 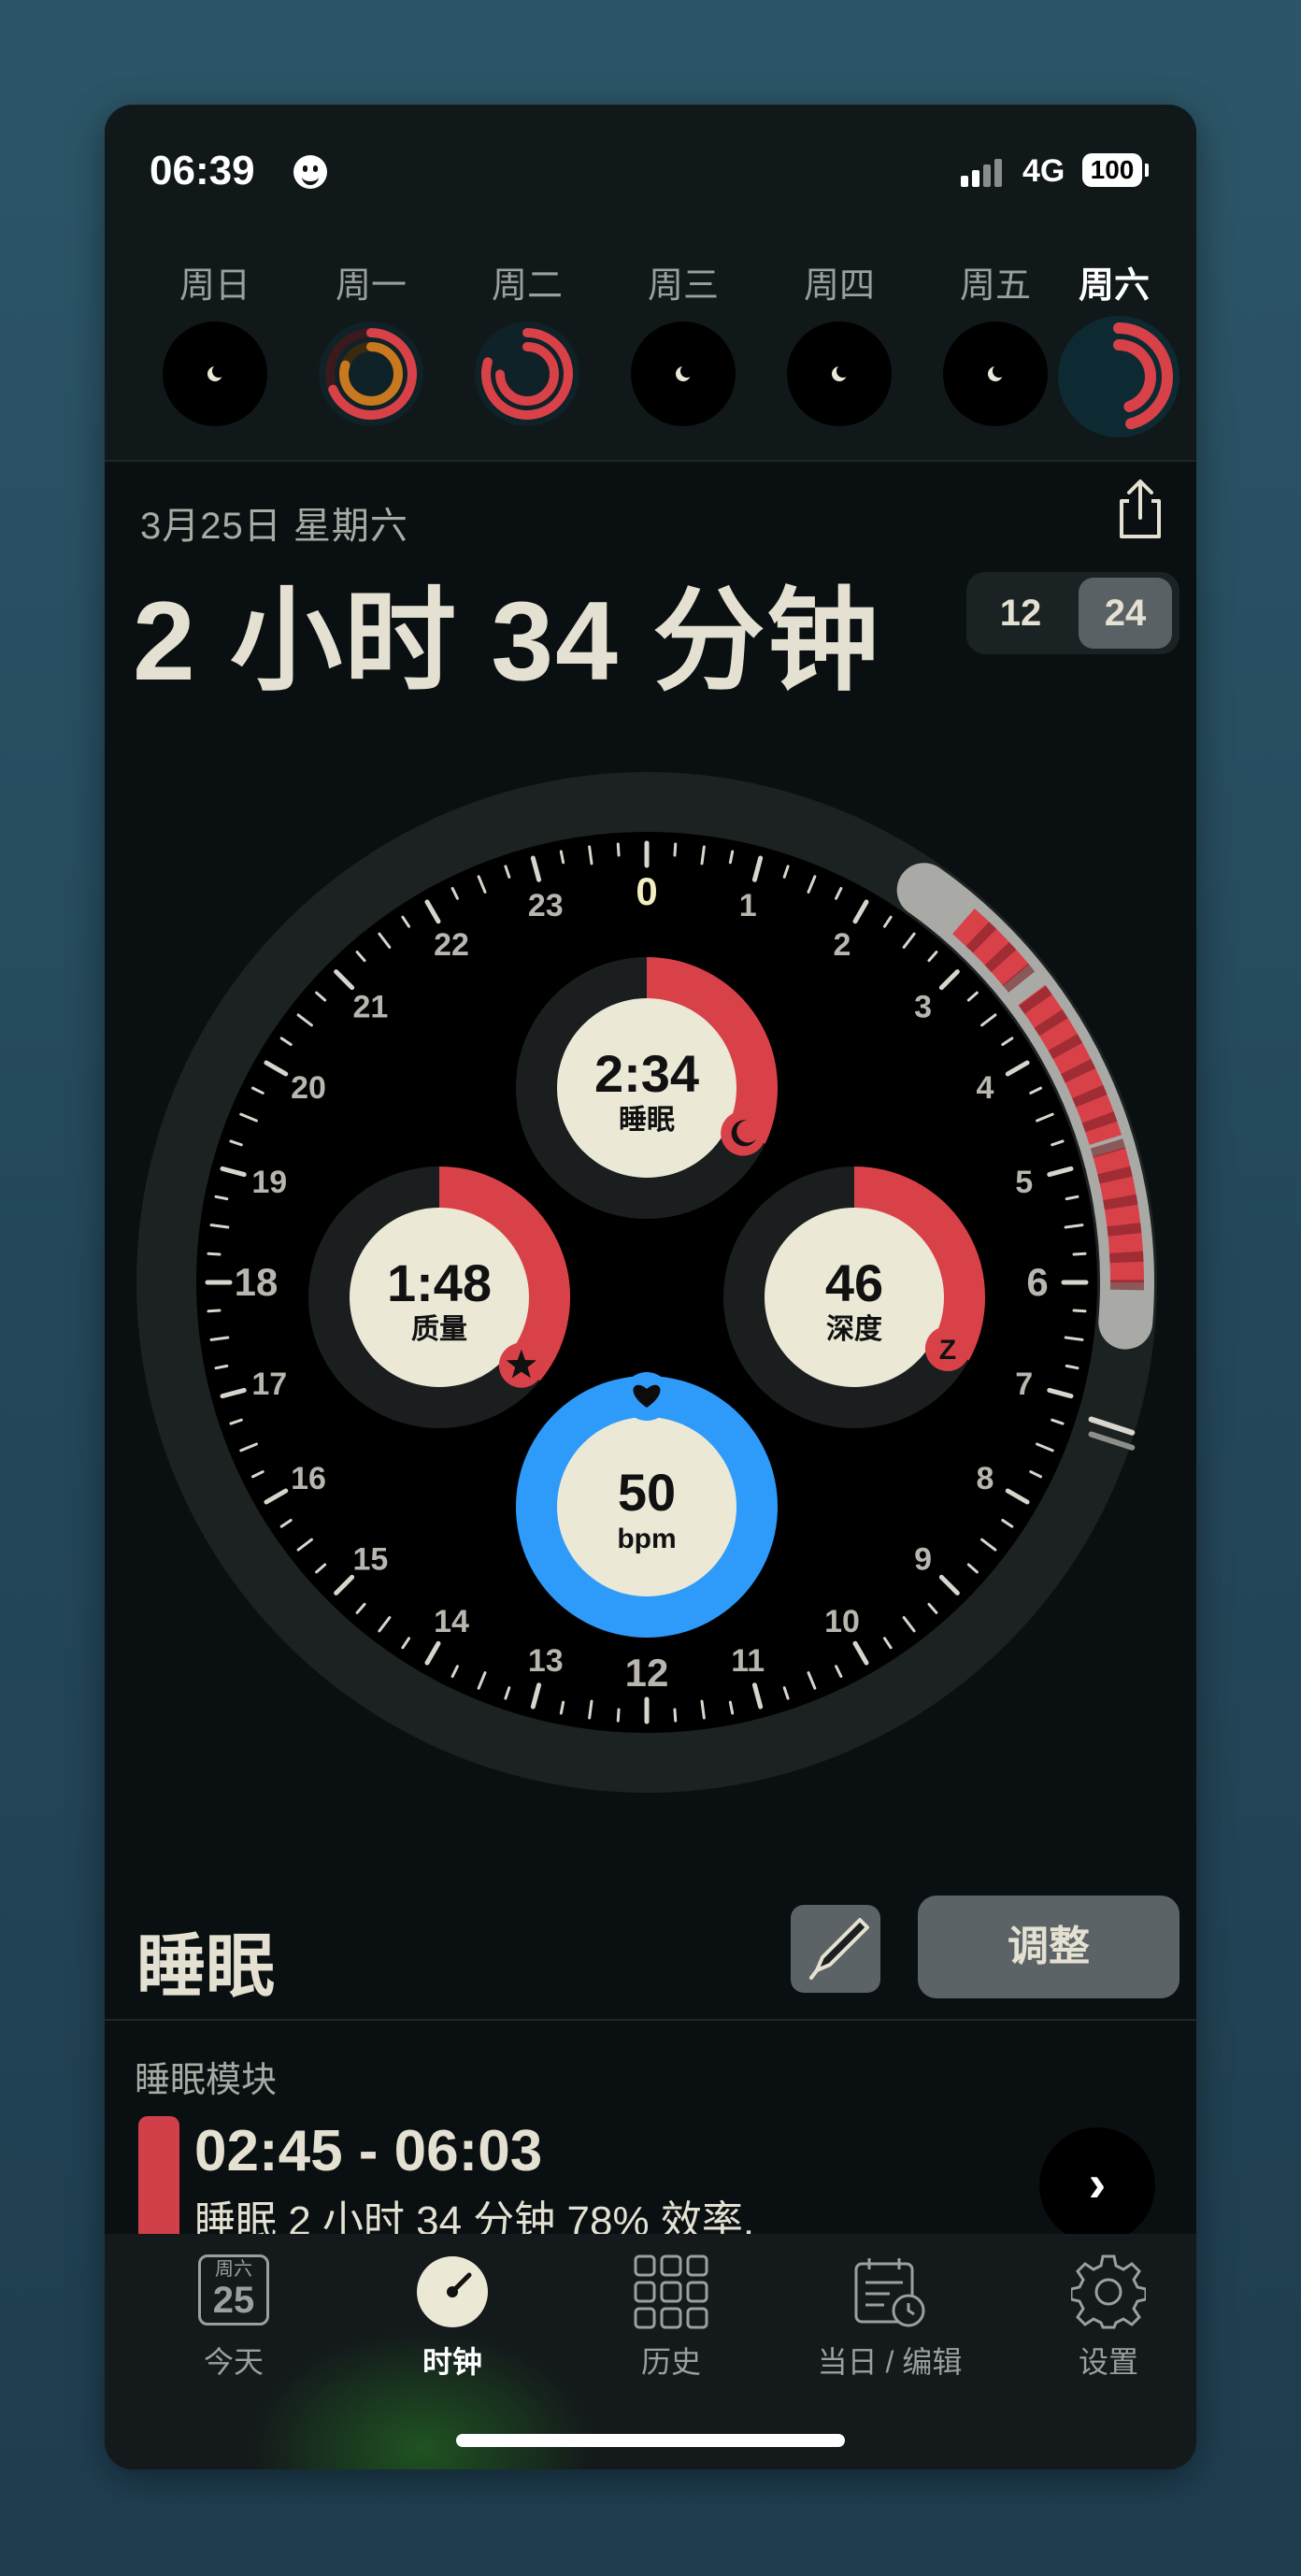 I want to click on hour-label: 18, so click(x=257, y=1282).